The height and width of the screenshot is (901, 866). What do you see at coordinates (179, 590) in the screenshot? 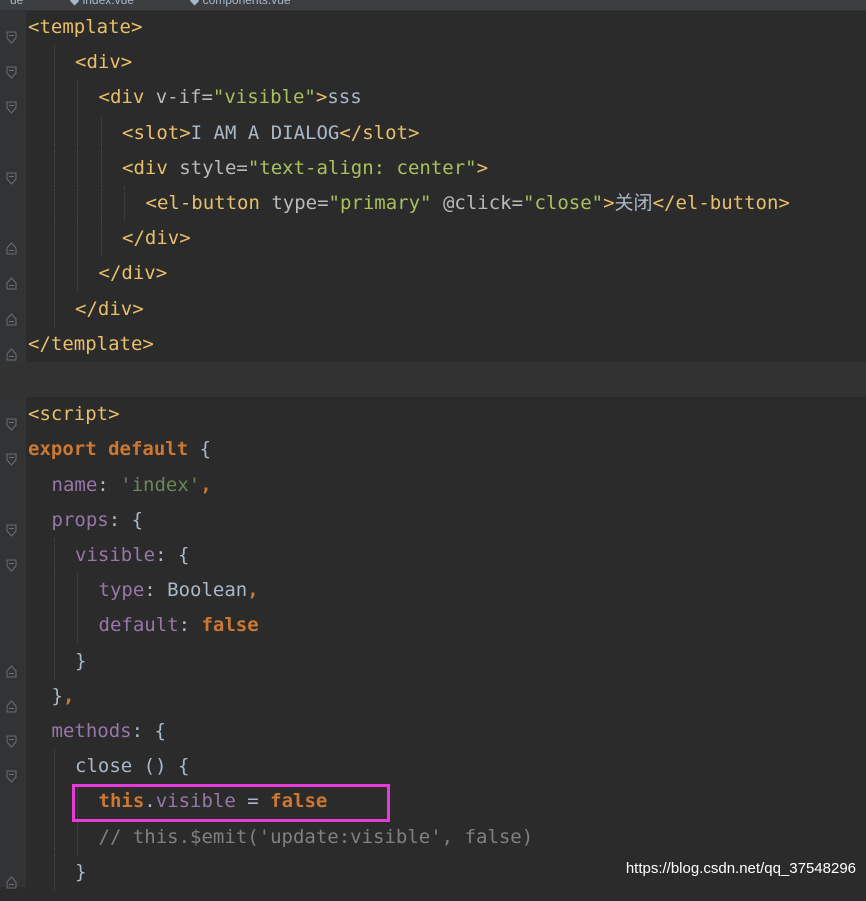
I see `code-text: type: Boolean,` at bounding box center [179, 590].